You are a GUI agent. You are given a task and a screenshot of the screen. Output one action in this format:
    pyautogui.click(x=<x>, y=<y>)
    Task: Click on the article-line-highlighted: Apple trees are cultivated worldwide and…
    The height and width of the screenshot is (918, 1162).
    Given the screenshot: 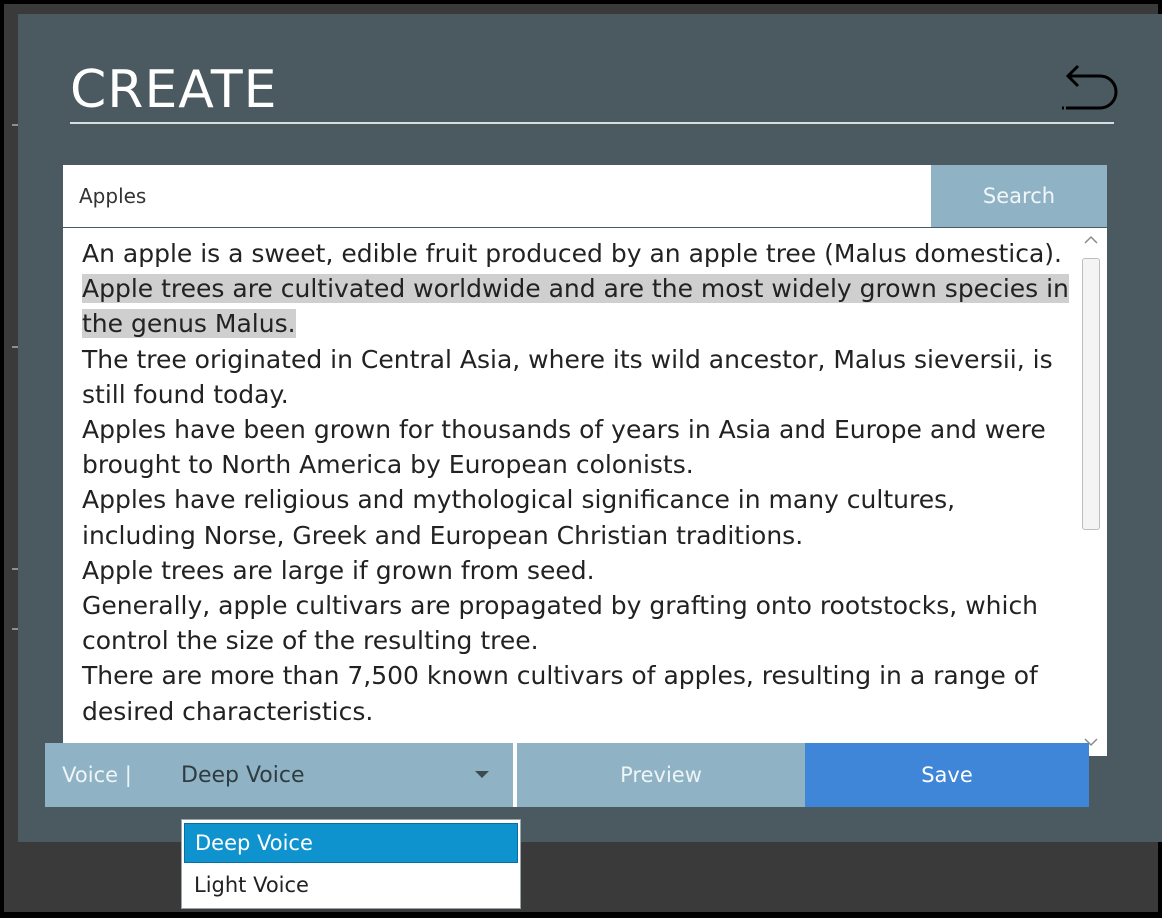 What is the action you would take?
    pyautogui.click(x=575, y=306)
    